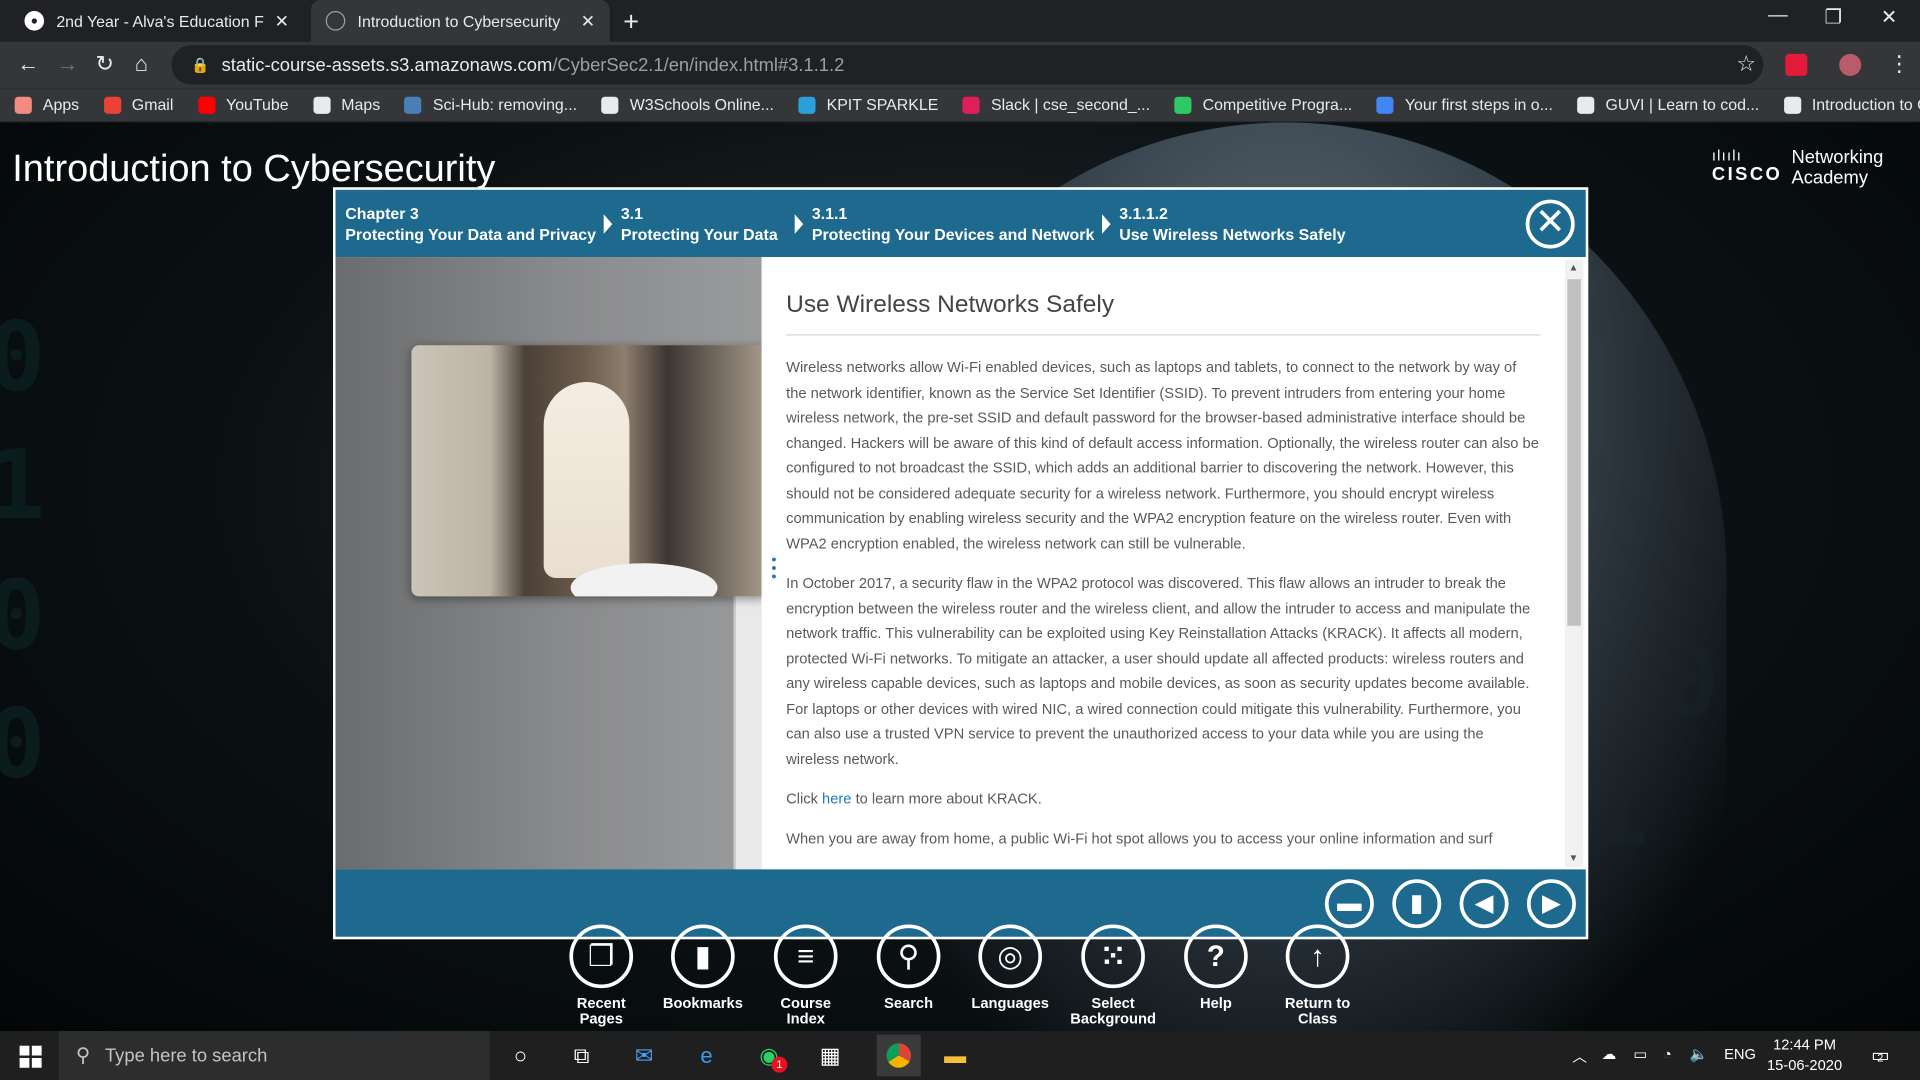  What do you see at coordinates (1574, 857) in the screenshot?
I see `scroll-down-icon: ▼` at bounding box center [1574, 857].